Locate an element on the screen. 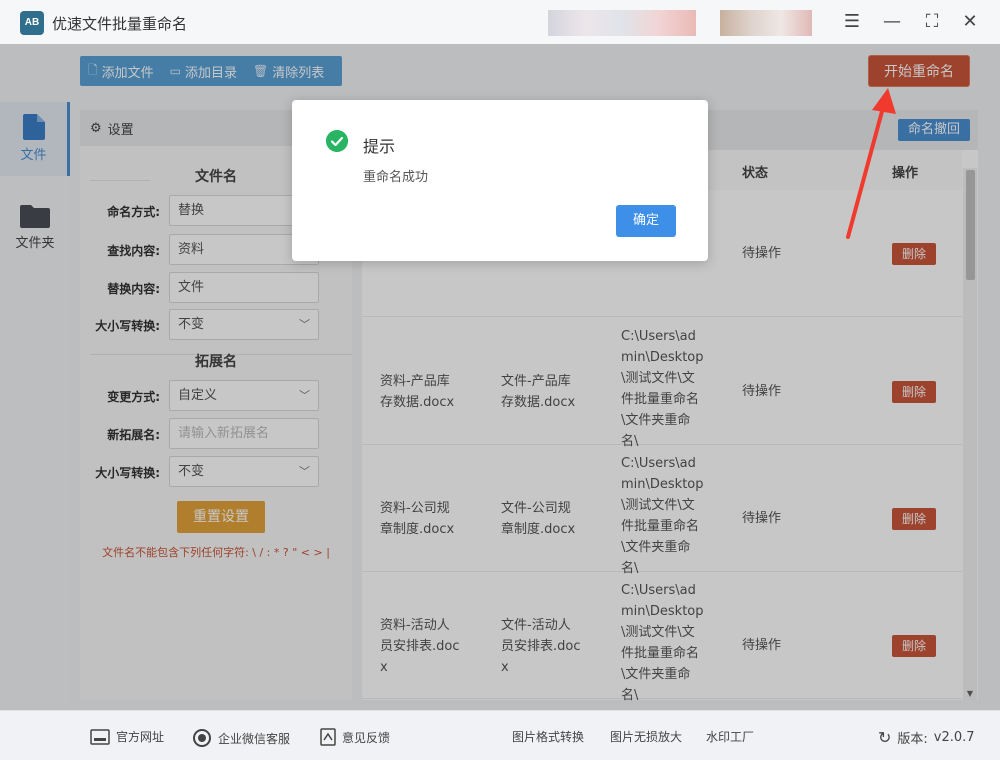  watermark-label: 水印工厂 is located at coordinates (730, 737).